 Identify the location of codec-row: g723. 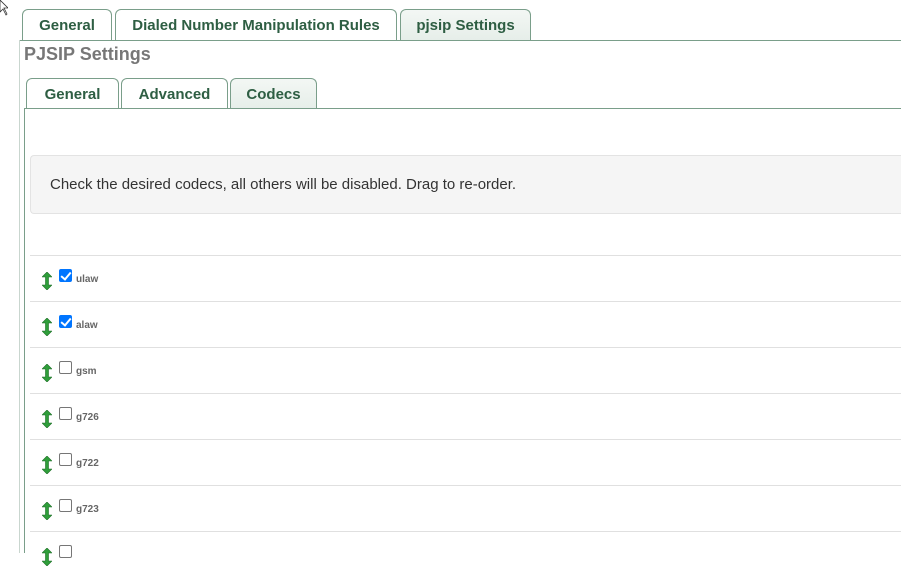
(465, 508).